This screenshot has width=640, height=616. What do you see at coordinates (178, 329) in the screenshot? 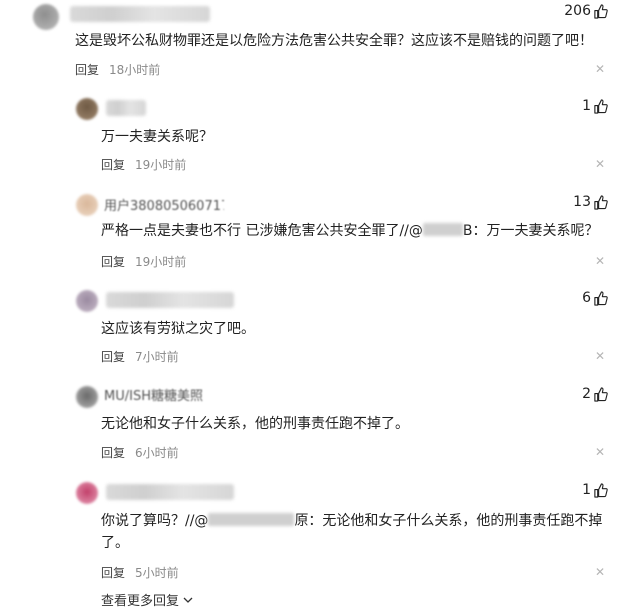
I see `comment-text: 这应该有劳狱之灾了吧。` at bounding box center [178, 329].